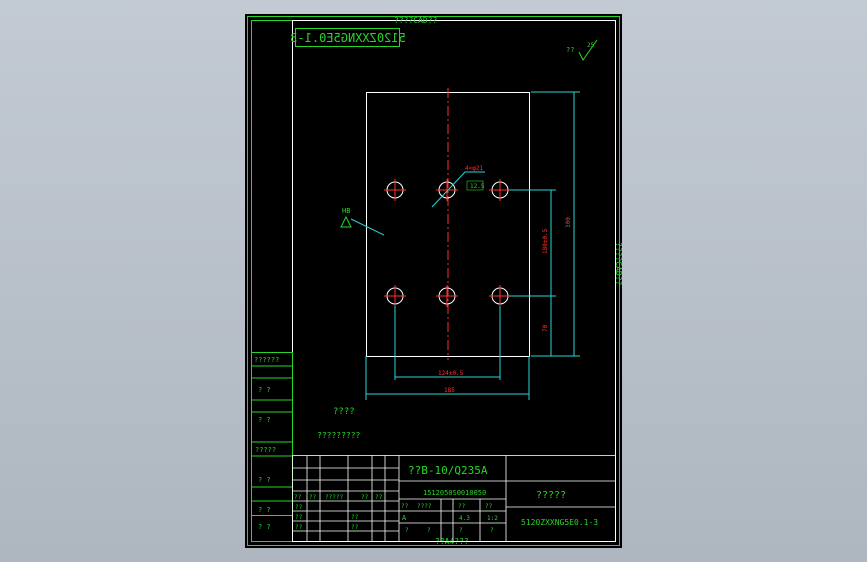 The width and height of the screenshot is (867, 562). Describe the element at coordinates (448, 470) in the screenshot. I see `title-material: ??B-10/Q235A` at that location.